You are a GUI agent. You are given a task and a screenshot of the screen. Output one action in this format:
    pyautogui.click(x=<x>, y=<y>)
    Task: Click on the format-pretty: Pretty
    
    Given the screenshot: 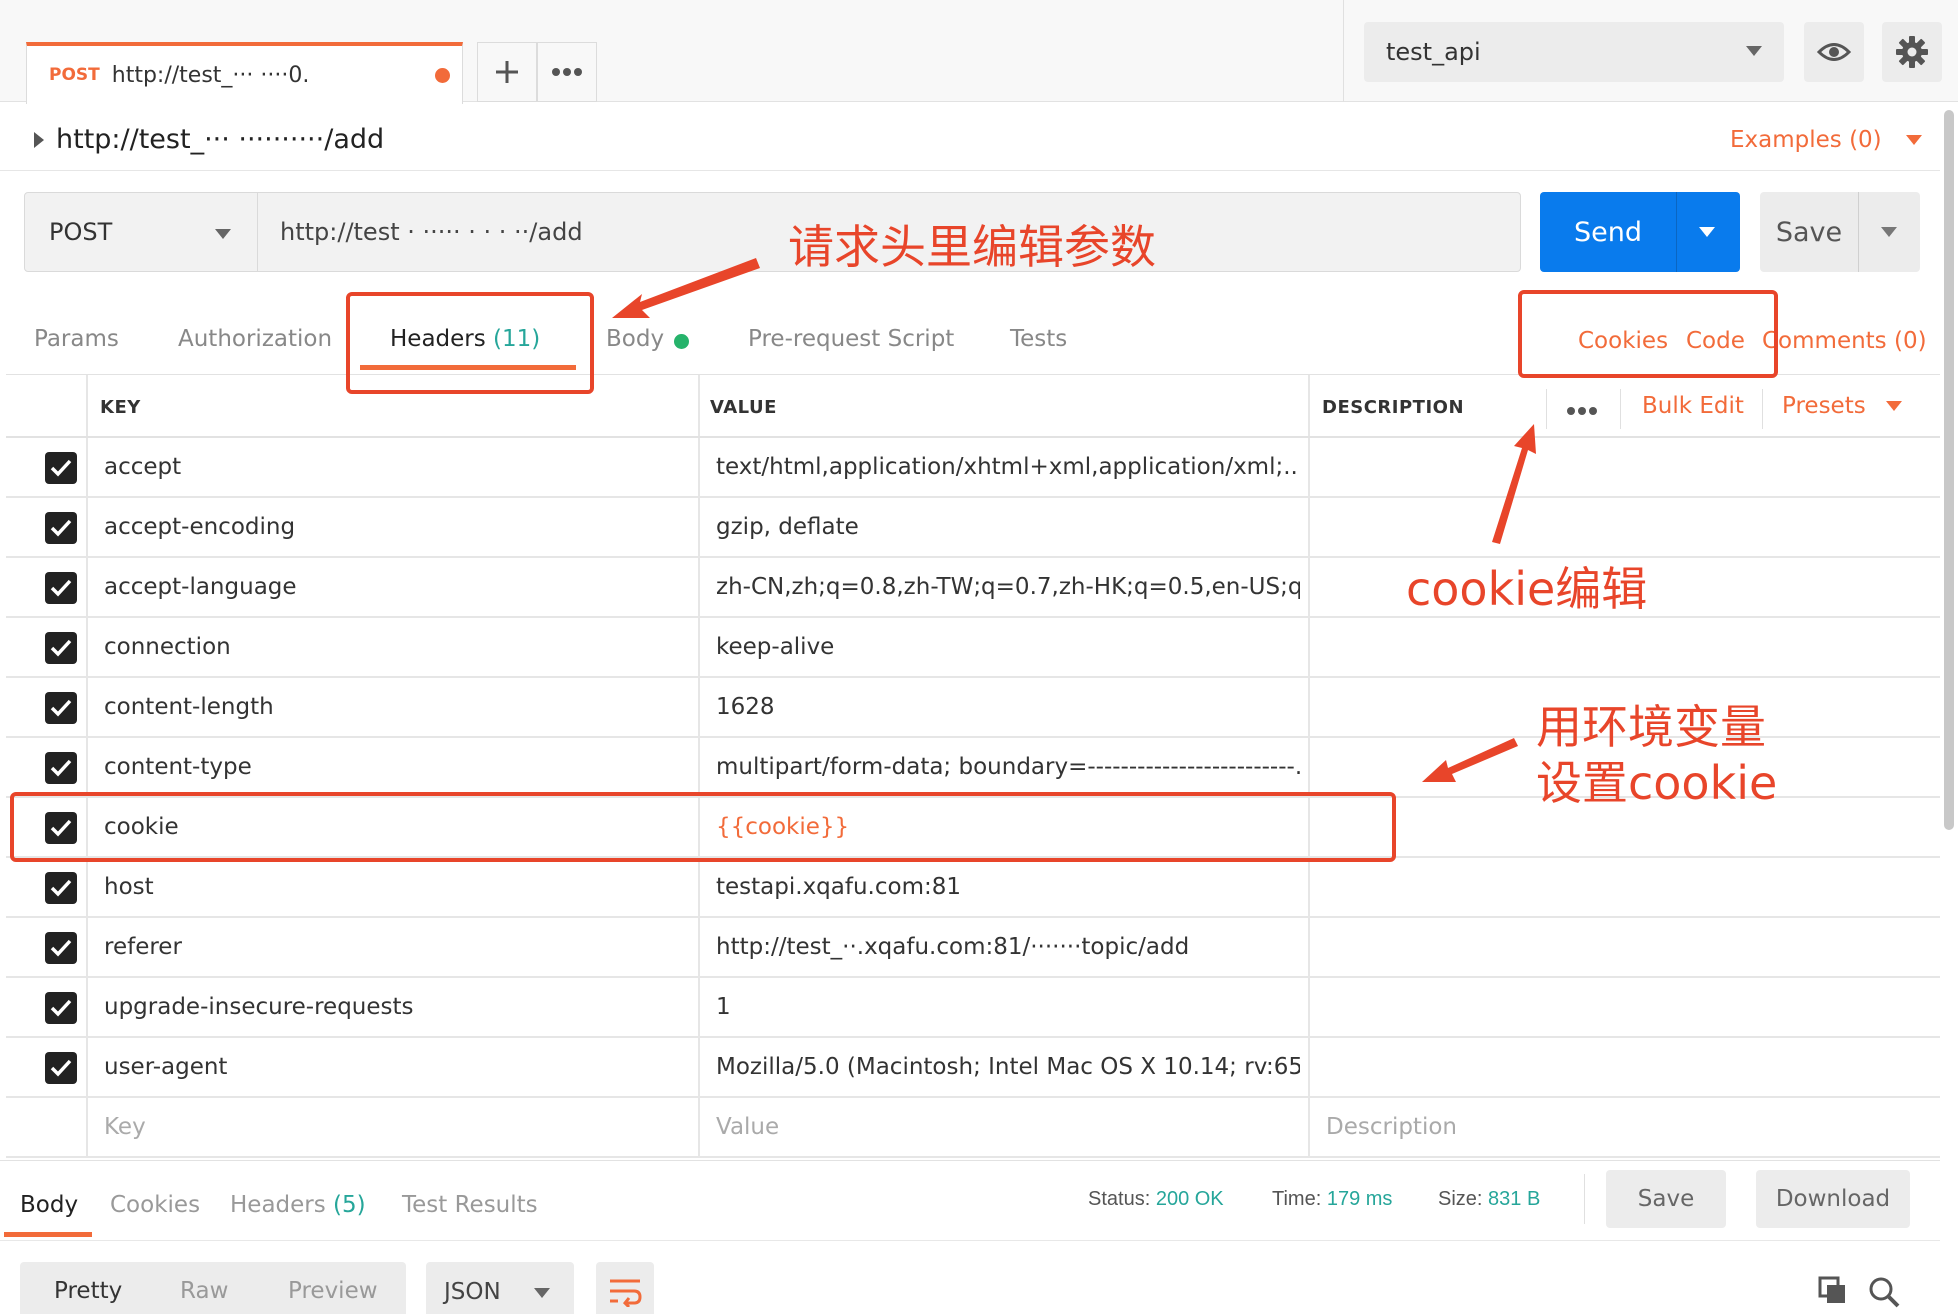 What is the action you would take?
    pyautogui.click(x=88, y=1291)
    